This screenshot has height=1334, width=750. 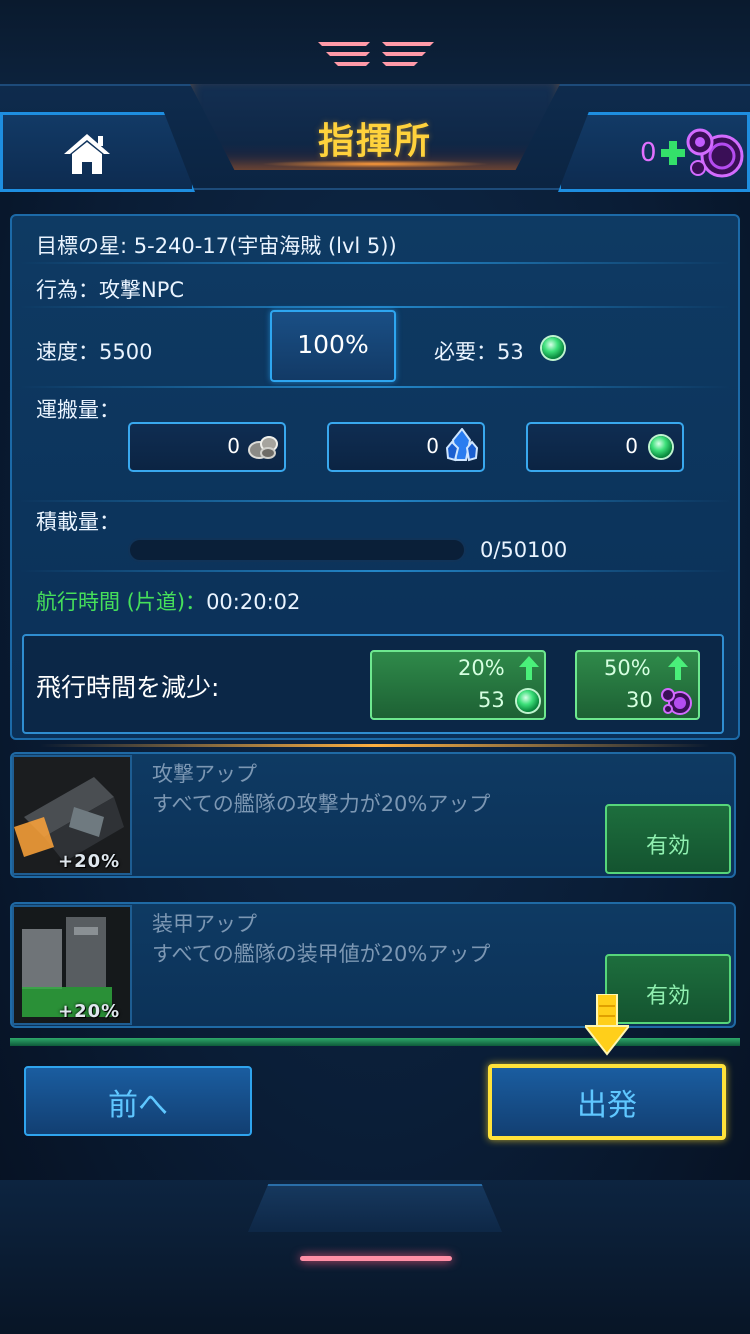 I want to click on boost-50-cost: 30, so click(x=639, y=700).